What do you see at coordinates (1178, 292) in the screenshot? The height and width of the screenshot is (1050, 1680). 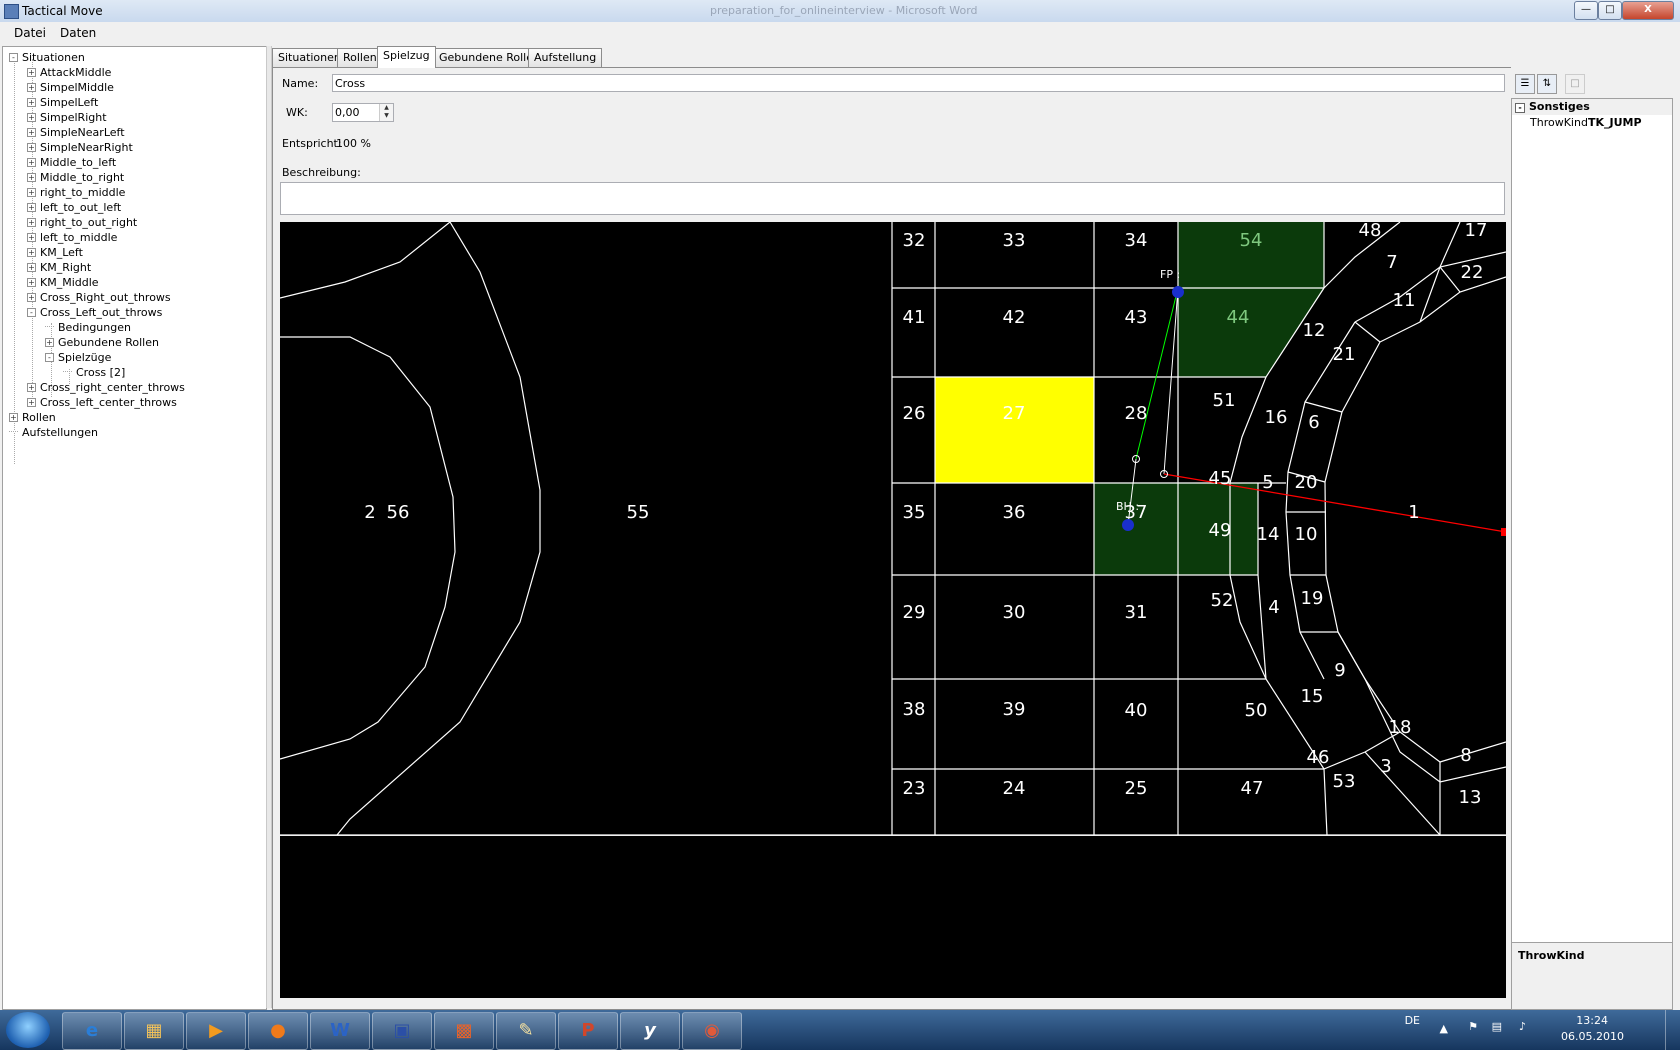 I see `player-fp` at bounding box center [1178, 292].